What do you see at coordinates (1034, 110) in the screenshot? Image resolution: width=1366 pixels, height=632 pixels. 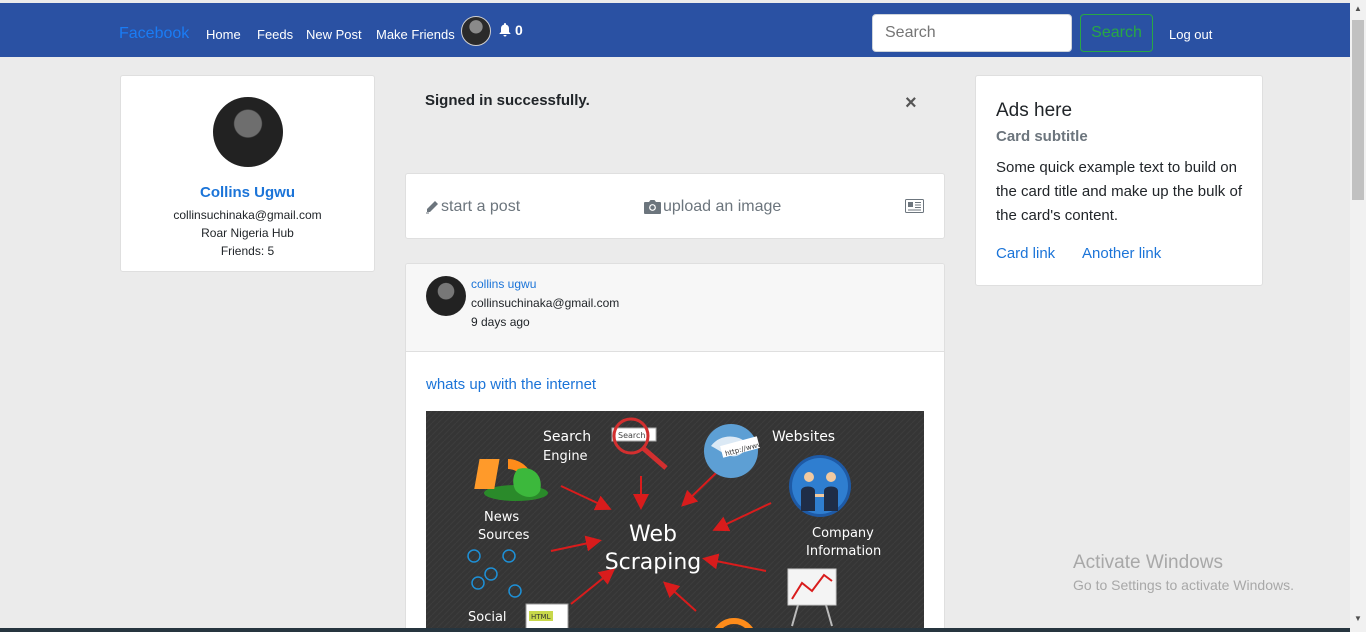 I see `ad-title: Ads here` at bounding box center [1034, 110].